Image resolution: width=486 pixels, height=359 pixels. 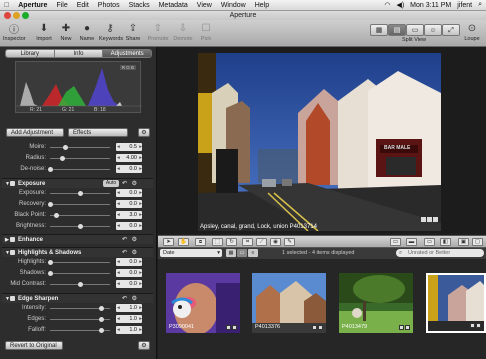 I want to click on minimize-window-button, so click(x=16, y=15).